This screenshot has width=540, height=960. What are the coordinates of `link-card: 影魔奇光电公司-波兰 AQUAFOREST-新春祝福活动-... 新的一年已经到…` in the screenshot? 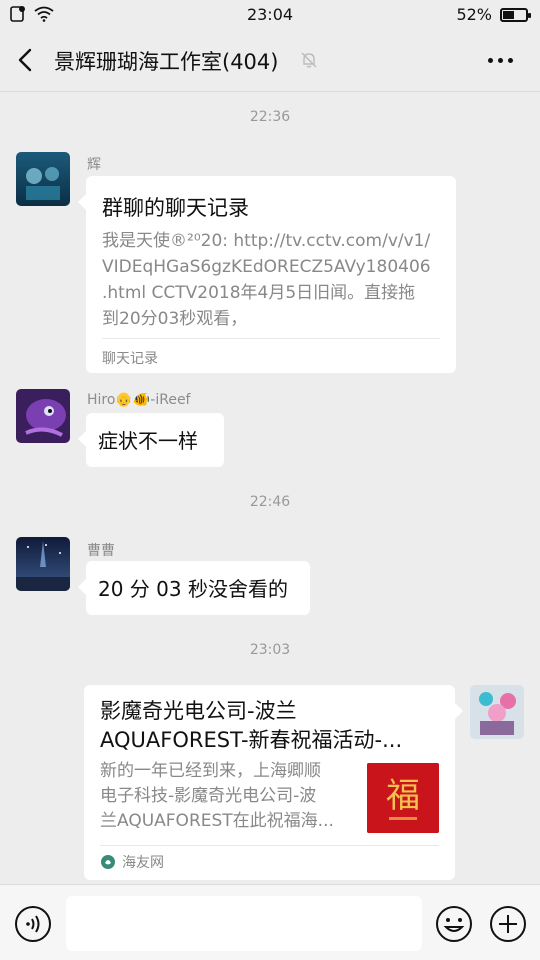 It's located at (273, 782).